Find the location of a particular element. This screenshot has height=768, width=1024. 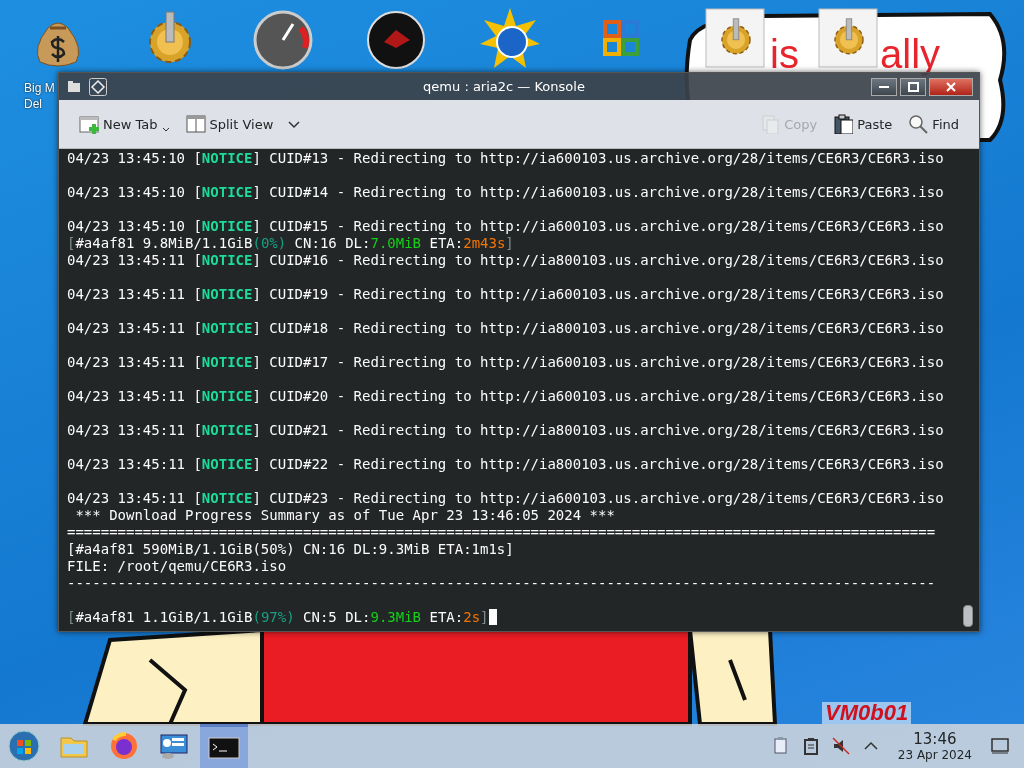

terminal-line: 04/23 13:45:11 [NOTICE] CUID#17 - Redirecting to http://ia600103.us.archive.org/28/items/CE6R3/CE6R3.iso is located at coordinates (506, 362).